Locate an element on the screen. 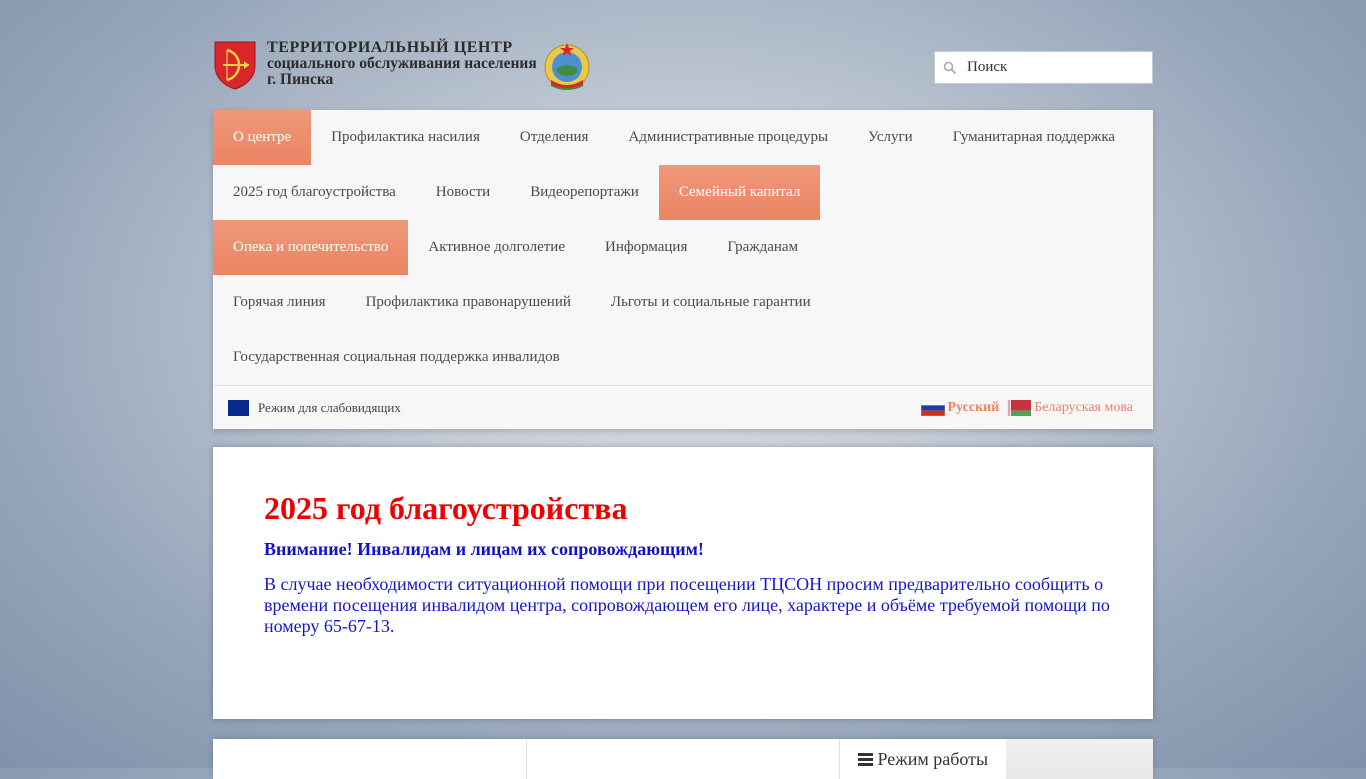 This screenshot has height=779, width=1366. page-title: 2025 год благоустройства is located at coordinates (446, 508).